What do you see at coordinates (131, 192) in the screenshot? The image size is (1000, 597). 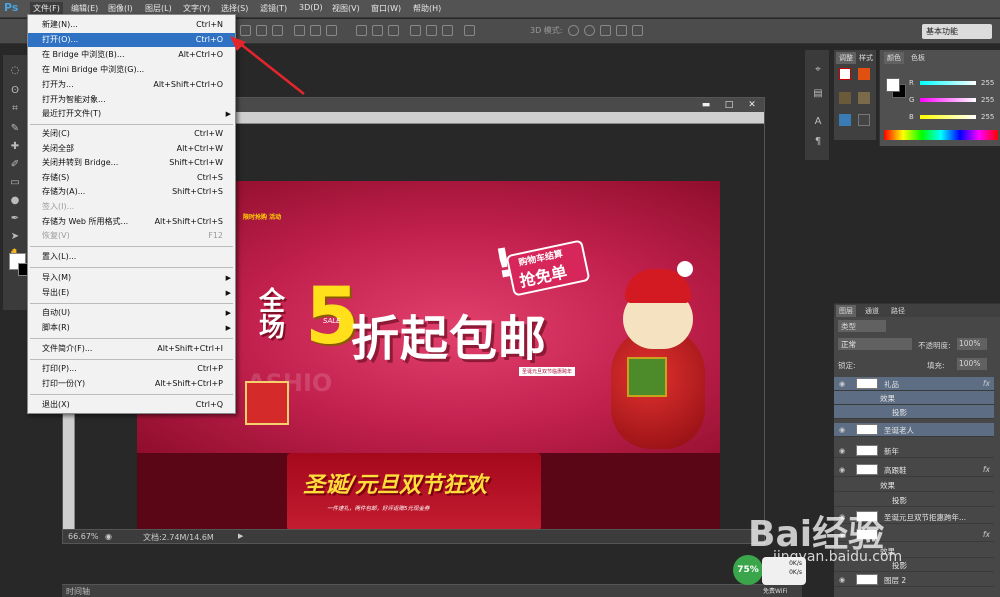 I see `menu-item-save-as: 存储为(A)... Shift+Ctrl+S` at bounding box center [131, 192].